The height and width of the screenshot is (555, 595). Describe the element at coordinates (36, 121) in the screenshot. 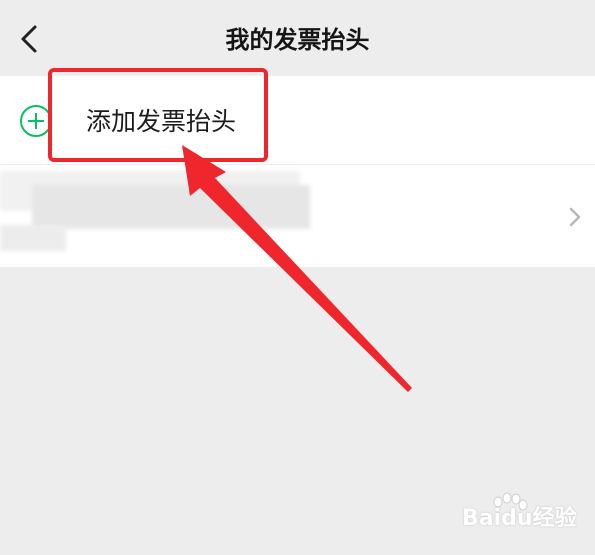

I see `plus-circle-icon` at that location.